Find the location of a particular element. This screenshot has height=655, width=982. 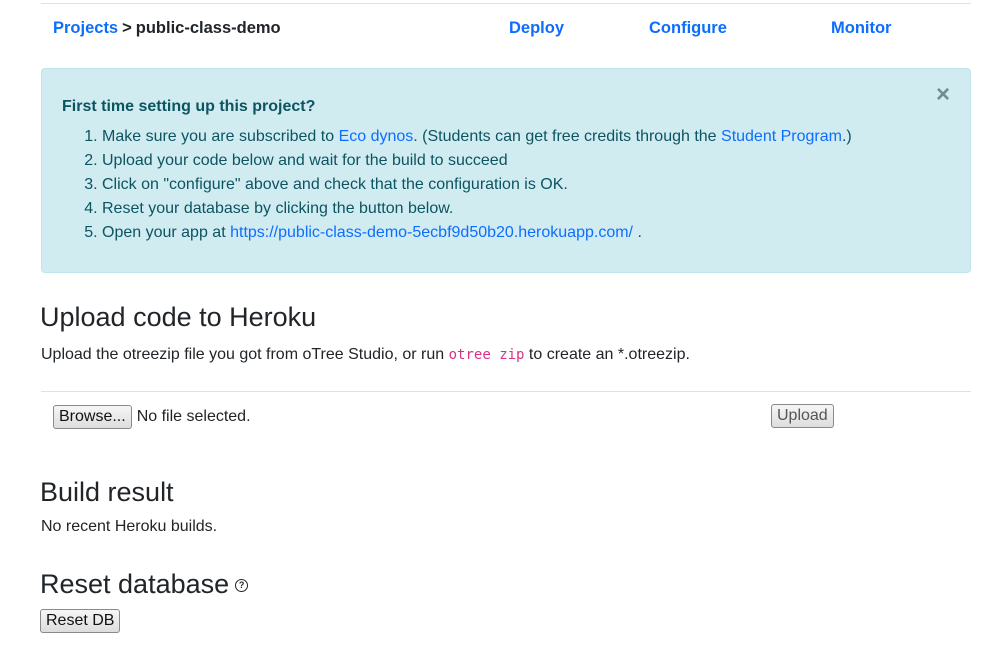

build-section-title: Build result is located at coordinates (107, 492).